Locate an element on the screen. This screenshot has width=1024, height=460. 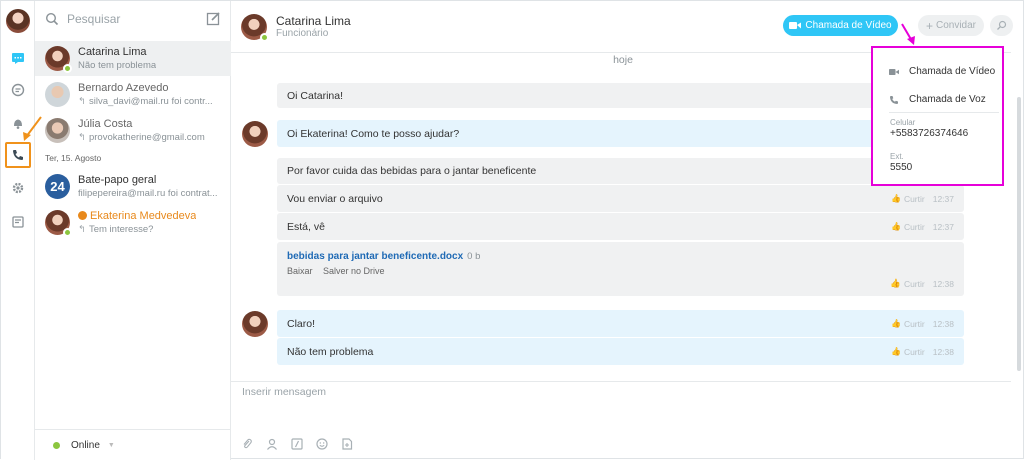
message-text: Não tem problema is located at coordinates (330, 351).